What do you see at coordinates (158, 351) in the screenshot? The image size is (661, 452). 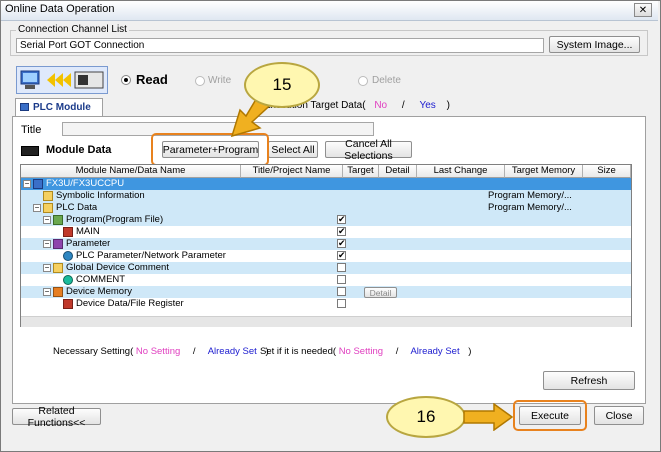 I see `legend-no-setting: No Setting` at bounding box center [158, 351].